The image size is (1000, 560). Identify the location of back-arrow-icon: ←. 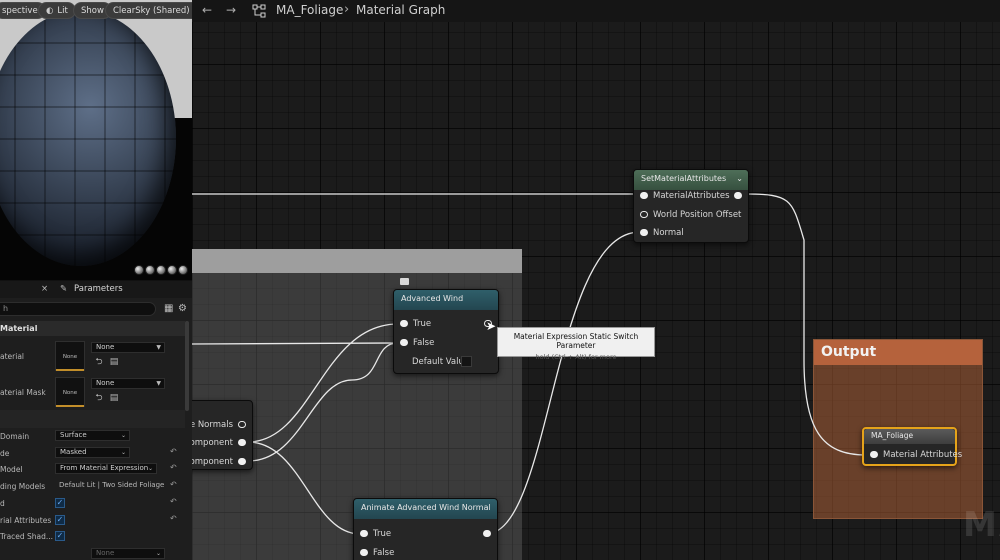
(207, 10).